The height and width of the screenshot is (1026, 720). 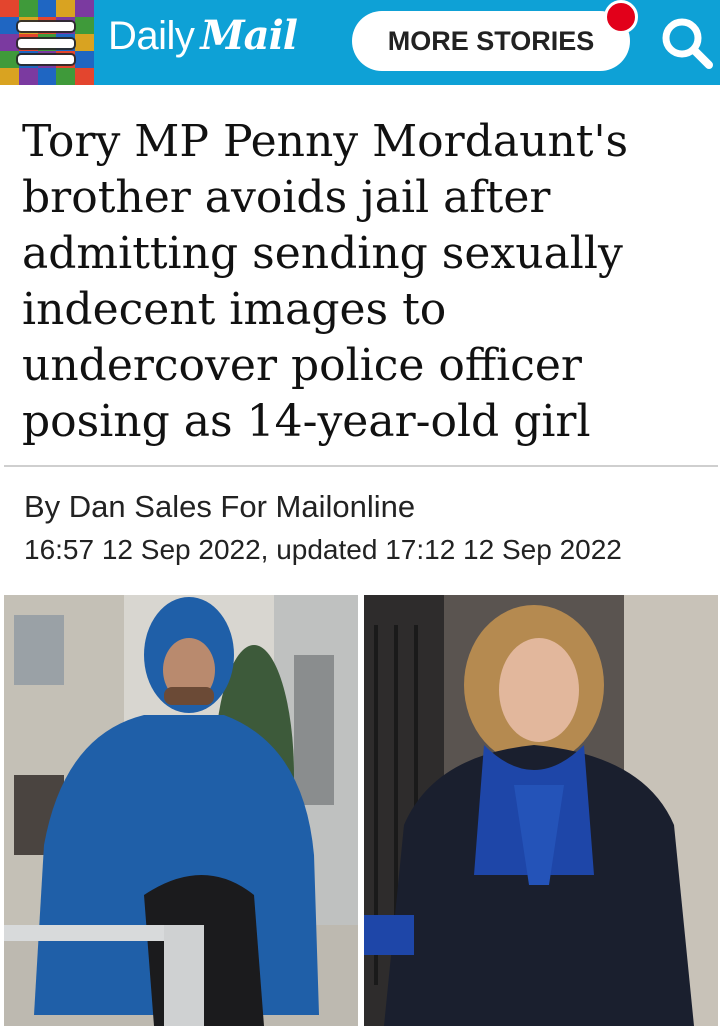 I want to click on divider, so click(x=361, y=466).